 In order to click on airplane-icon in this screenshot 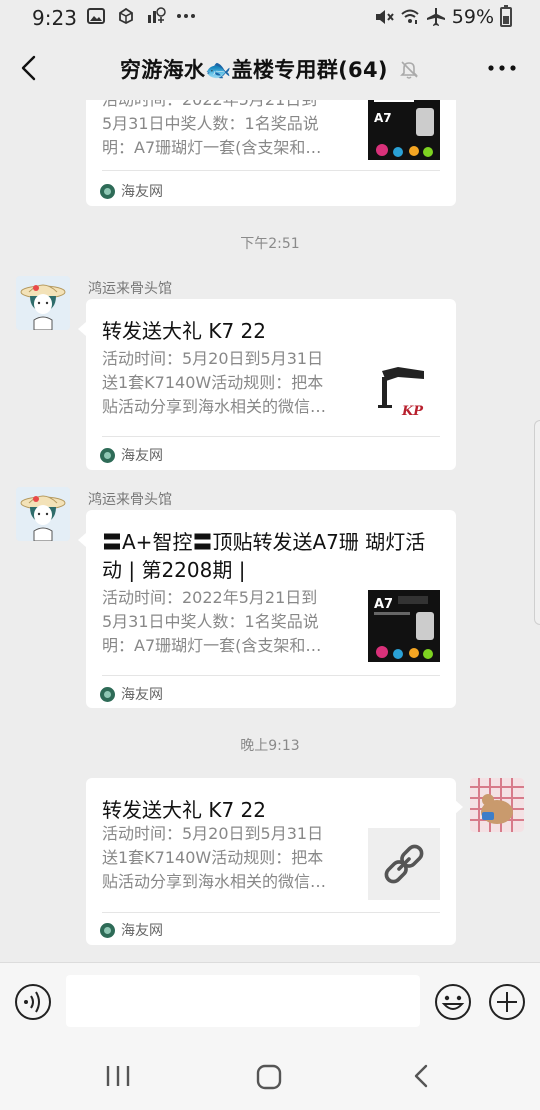, I will do `click(436, 17)`.